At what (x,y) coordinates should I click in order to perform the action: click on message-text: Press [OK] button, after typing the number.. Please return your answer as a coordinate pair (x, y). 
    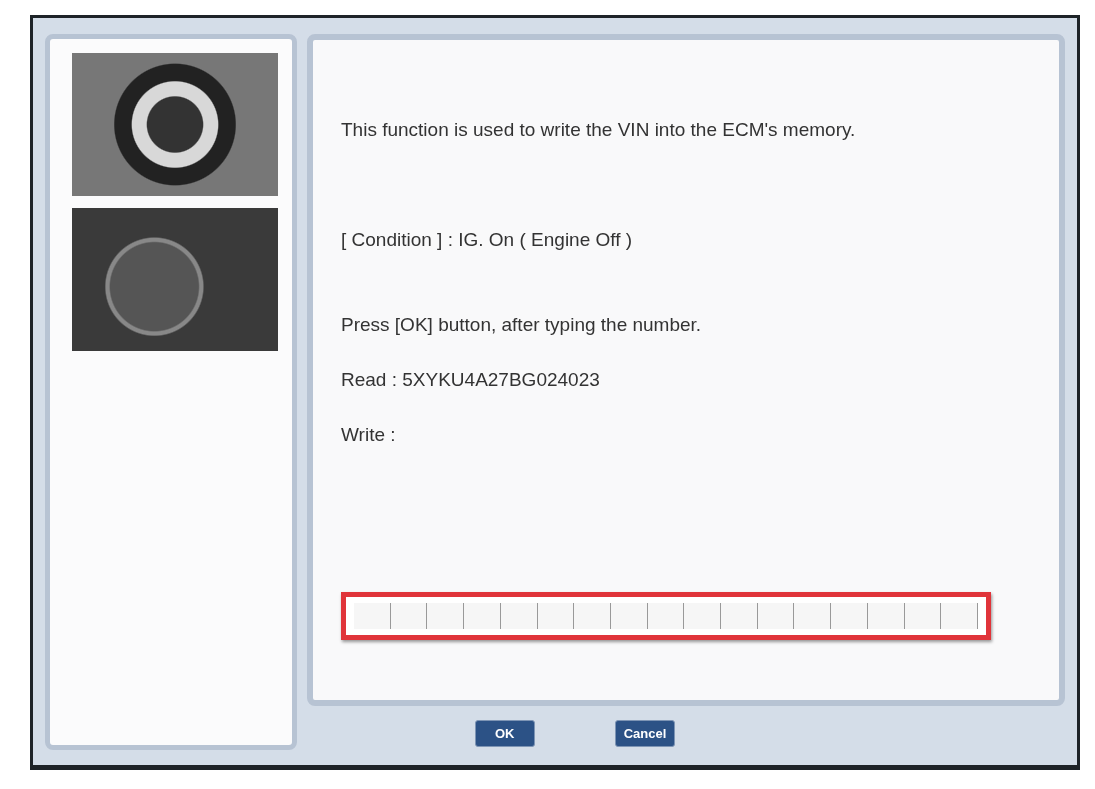
    Looking at the image, I should click on (522, 325).